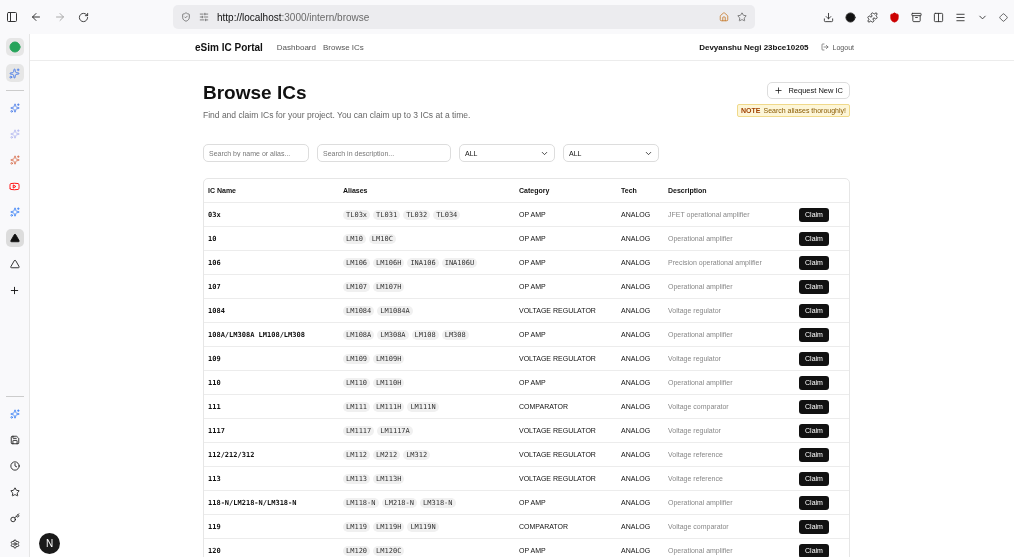 Image resolution: width=1014 pixels, height=557 pixels. Describe the element at coordinates (754, 47) in the screenshot. I see `user-name: Devyanshu Negi 23bce10205` at that location.